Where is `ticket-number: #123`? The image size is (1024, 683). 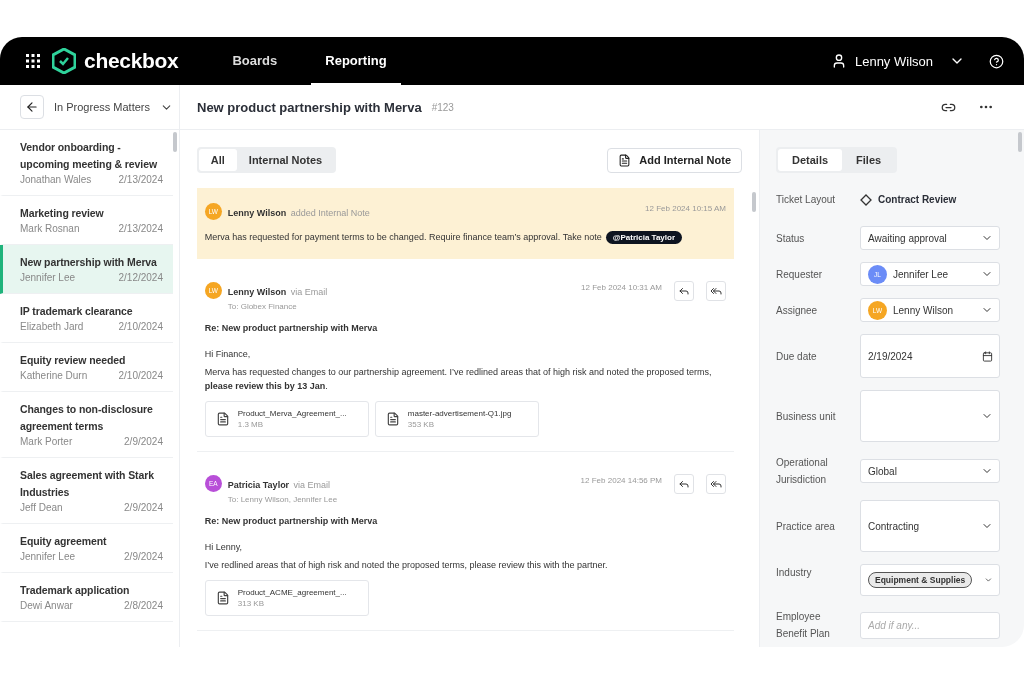 ticket-number: #123 is located at coordinates (442, 107).